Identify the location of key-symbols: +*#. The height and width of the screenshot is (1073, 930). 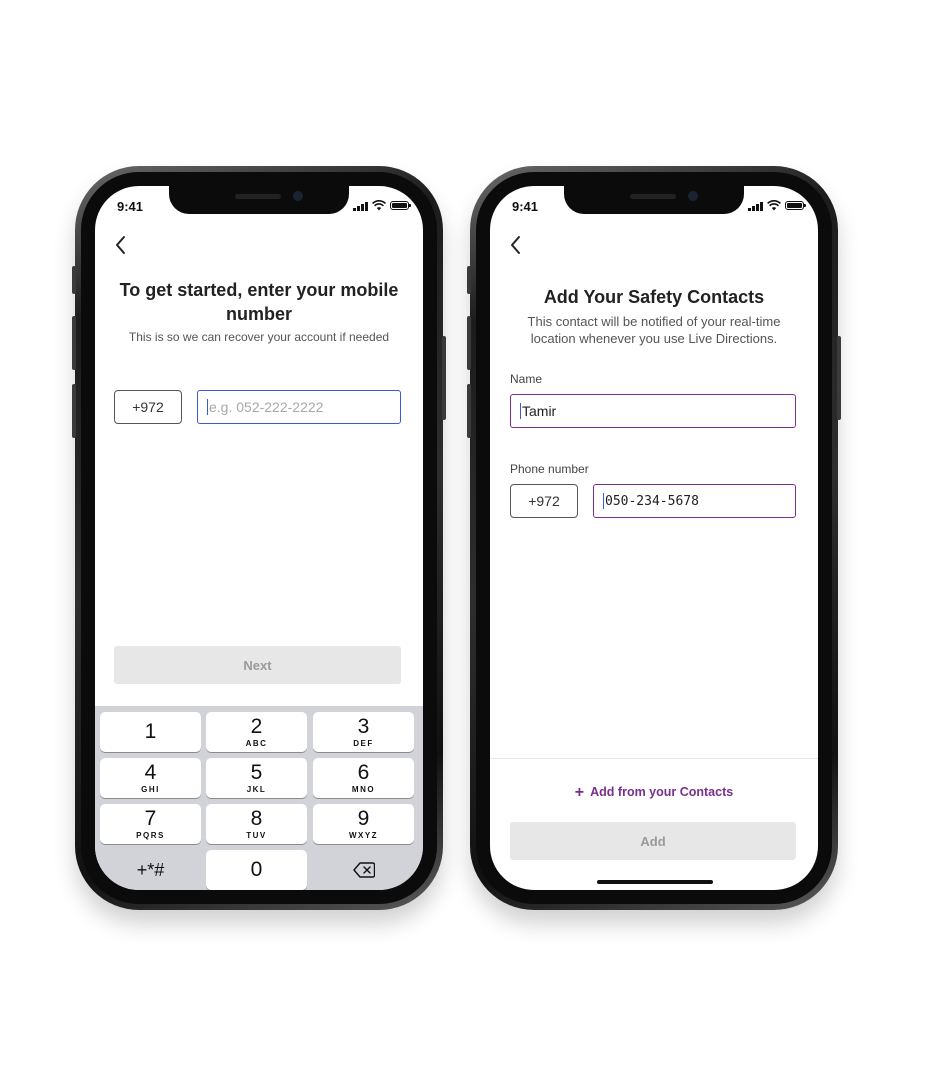
(150, 870).